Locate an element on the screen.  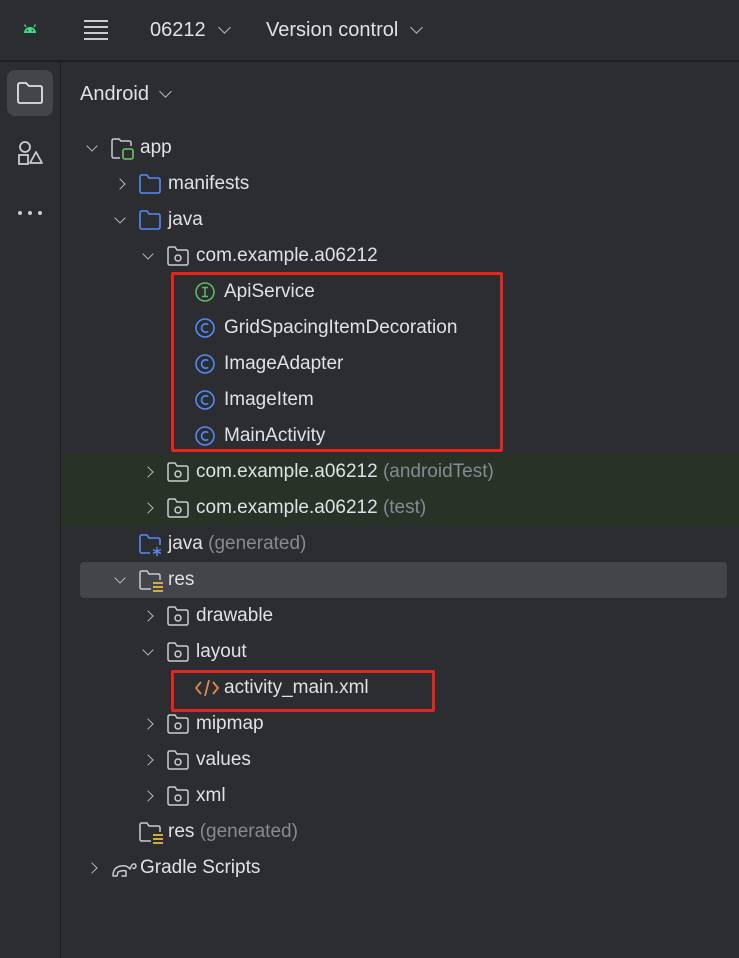
version-control-menu: Version control is located at coordinates (345, 30).